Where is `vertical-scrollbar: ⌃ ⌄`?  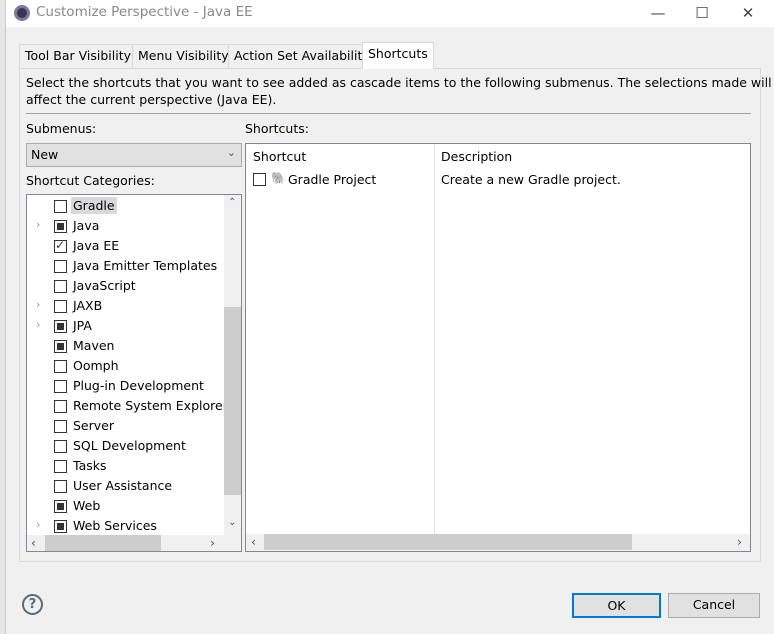 vertical-scrollbar: ⌃ ⌄ is located at coordinates (232, 365).